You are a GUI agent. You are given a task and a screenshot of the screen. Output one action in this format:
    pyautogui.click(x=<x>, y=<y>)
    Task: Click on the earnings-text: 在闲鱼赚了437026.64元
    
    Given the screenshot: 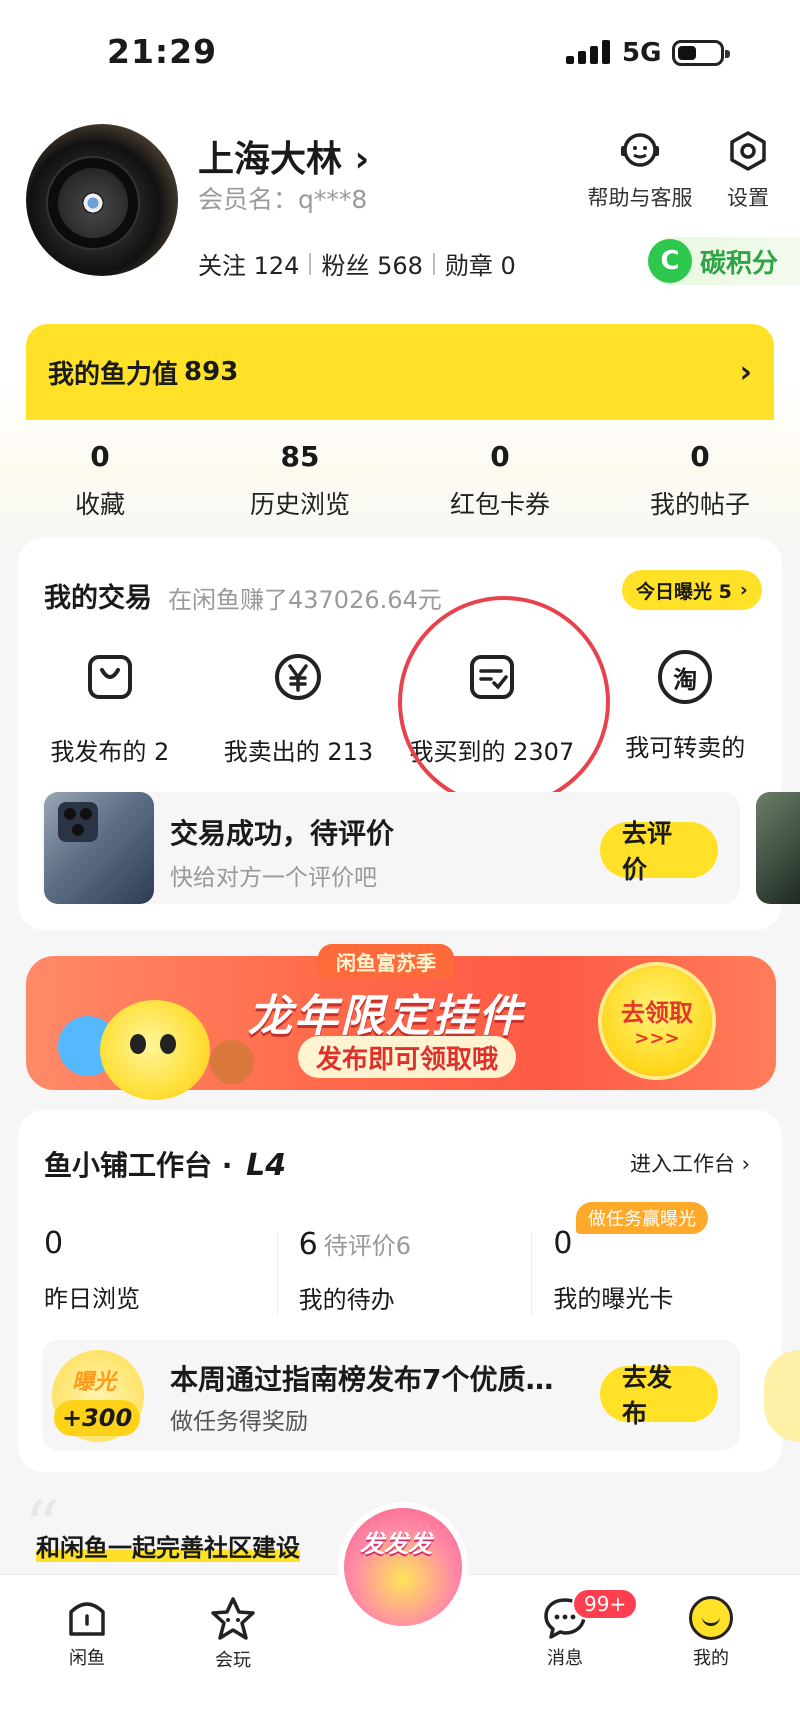 What is the action you would take?
    pyautogui.click(x=305, y=600)
    